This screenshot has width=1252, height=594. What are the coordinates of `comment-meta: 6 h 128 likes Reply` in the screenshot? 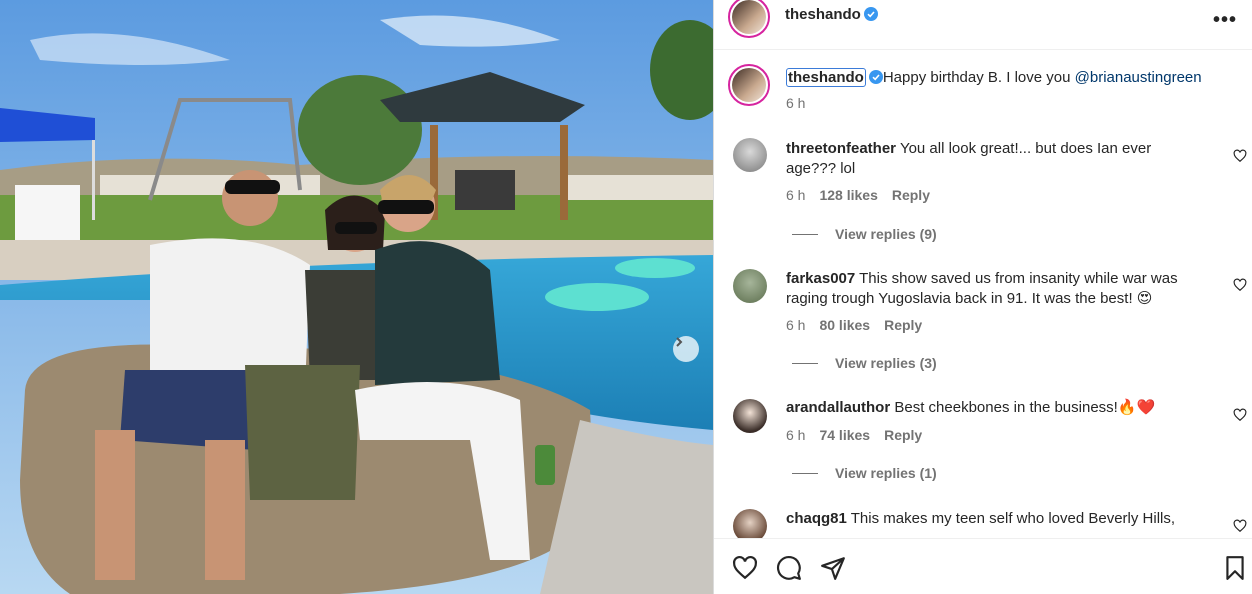 It's located at (865, 195).